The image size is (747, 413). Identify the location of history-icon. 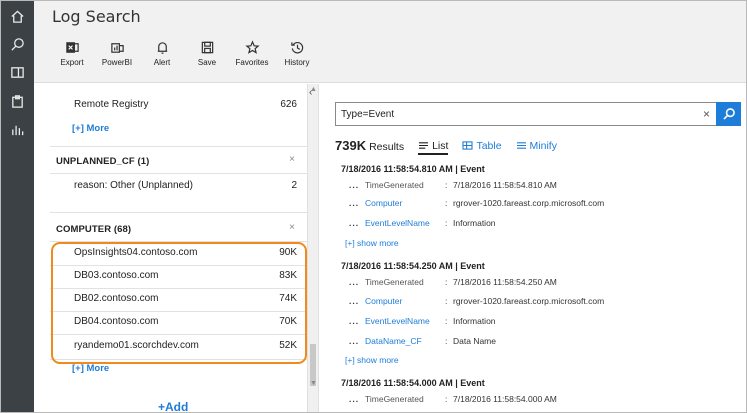
(296, 47).